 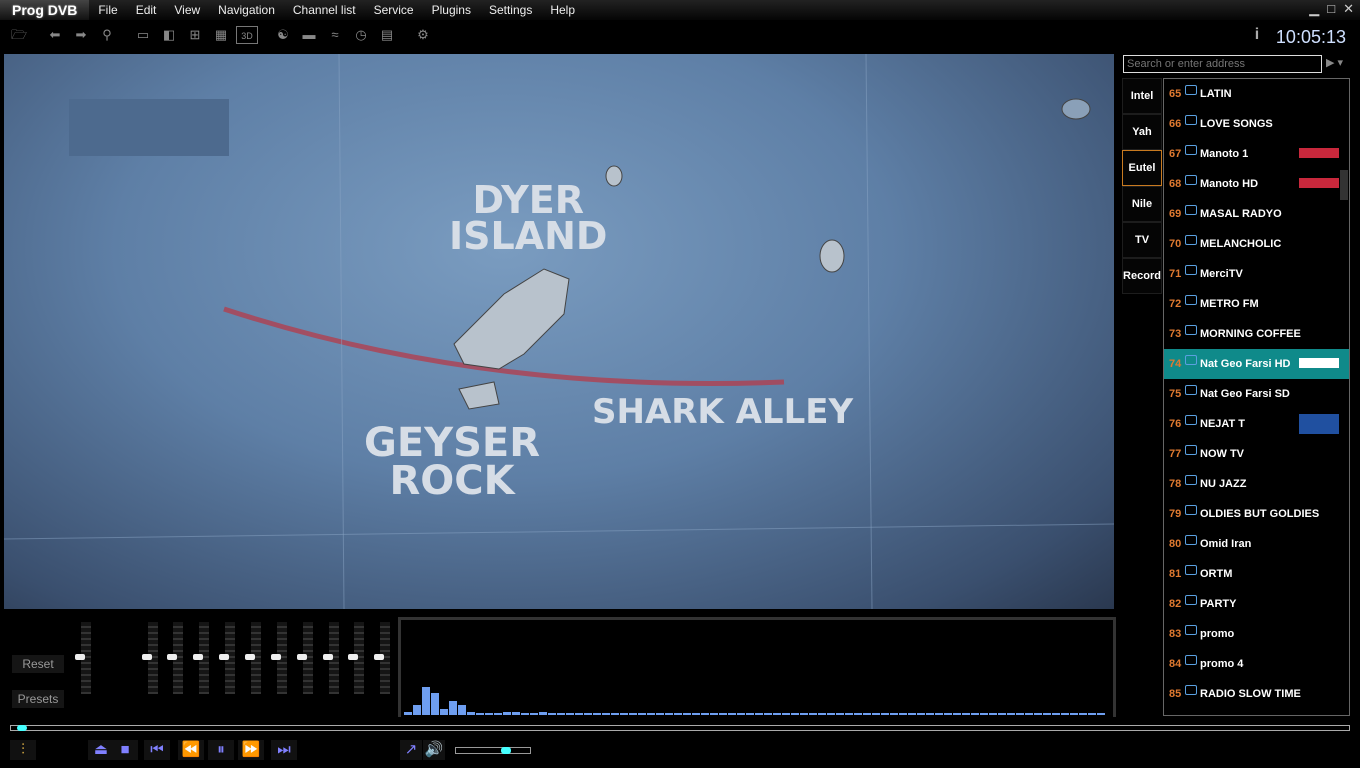 What do you see at coordinates (562, 10) in the screenshot?
I see `menu-help: Help` at bounding box center [562, 10].